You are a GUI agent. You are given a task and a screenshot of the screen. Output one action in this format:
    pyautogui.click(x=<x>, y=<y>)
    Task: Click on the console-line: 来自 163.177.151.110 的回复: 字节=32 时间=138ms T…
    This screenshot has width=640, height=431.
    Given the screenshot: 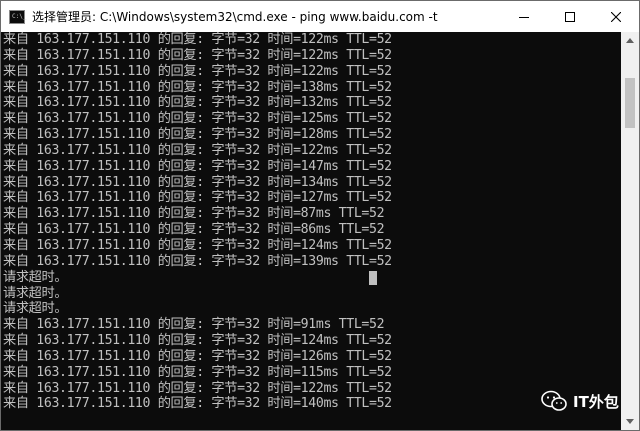 What is the action you would take?
    pyautogui.click(x=197, y=87)
    